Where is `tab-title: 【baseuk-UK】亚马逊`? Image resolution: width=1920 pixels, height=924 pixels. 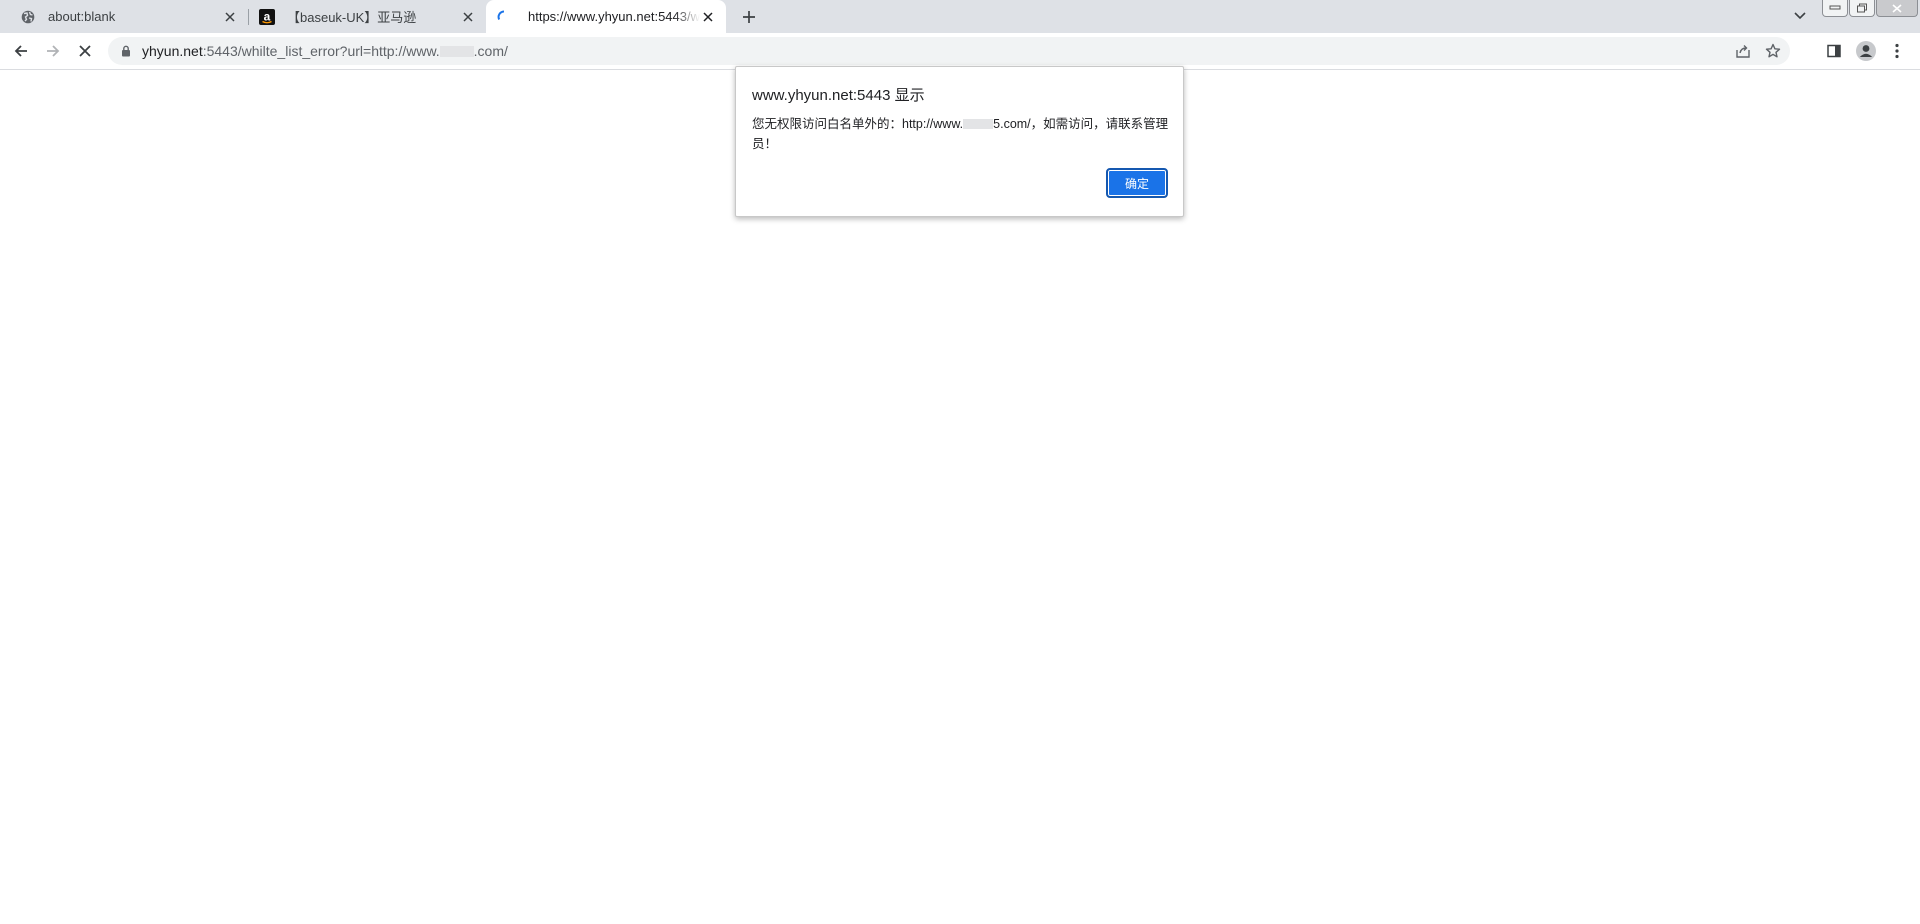 tab-title: 【baseuk-UK】亚马逊 is located at coordinates (352, 17).